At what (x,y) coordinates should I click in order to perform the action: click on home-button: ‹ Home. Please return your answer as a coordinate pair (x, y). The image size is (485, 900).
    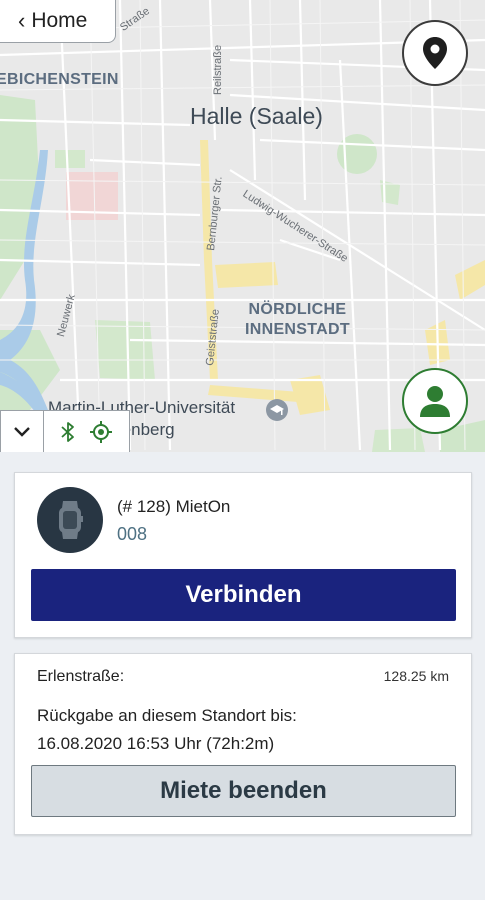
    Looking at the image, I should click on (58, 21).